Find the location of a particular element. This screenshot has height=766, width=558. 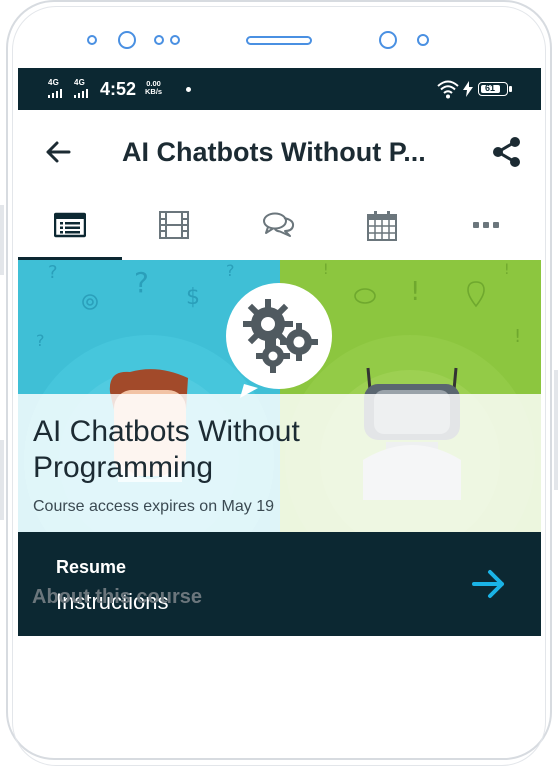

tab-discussions is located at coordinates (278, 226).